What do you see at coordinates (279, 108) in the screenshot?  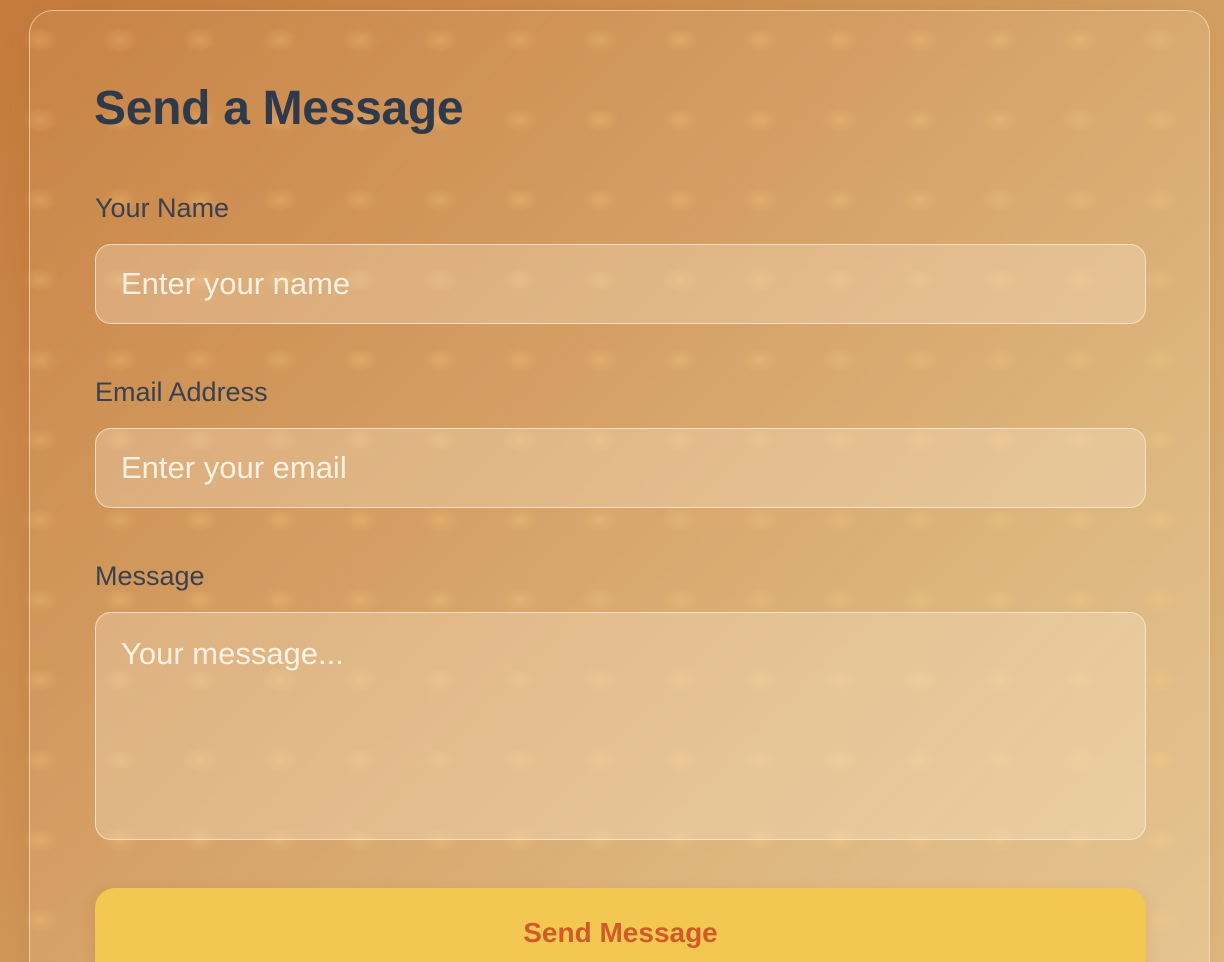 I see `form-title: Send a Message` at bounding box center [279, 108].